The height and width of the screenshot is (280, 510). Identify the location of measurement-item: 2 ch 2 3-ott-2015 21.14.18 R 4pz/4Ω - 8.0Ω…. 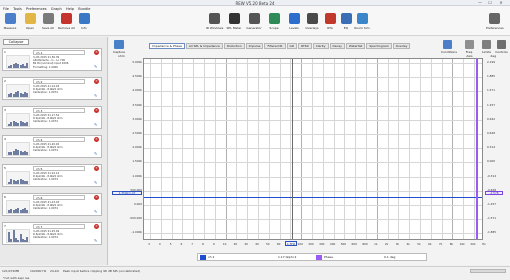
(52, 88).